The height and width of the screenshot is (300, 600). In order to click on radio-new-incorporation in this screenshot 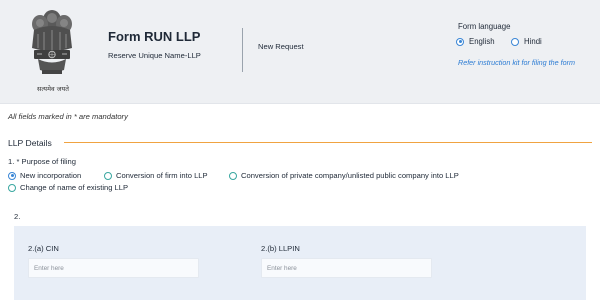, I will do `click(12, 175)`.